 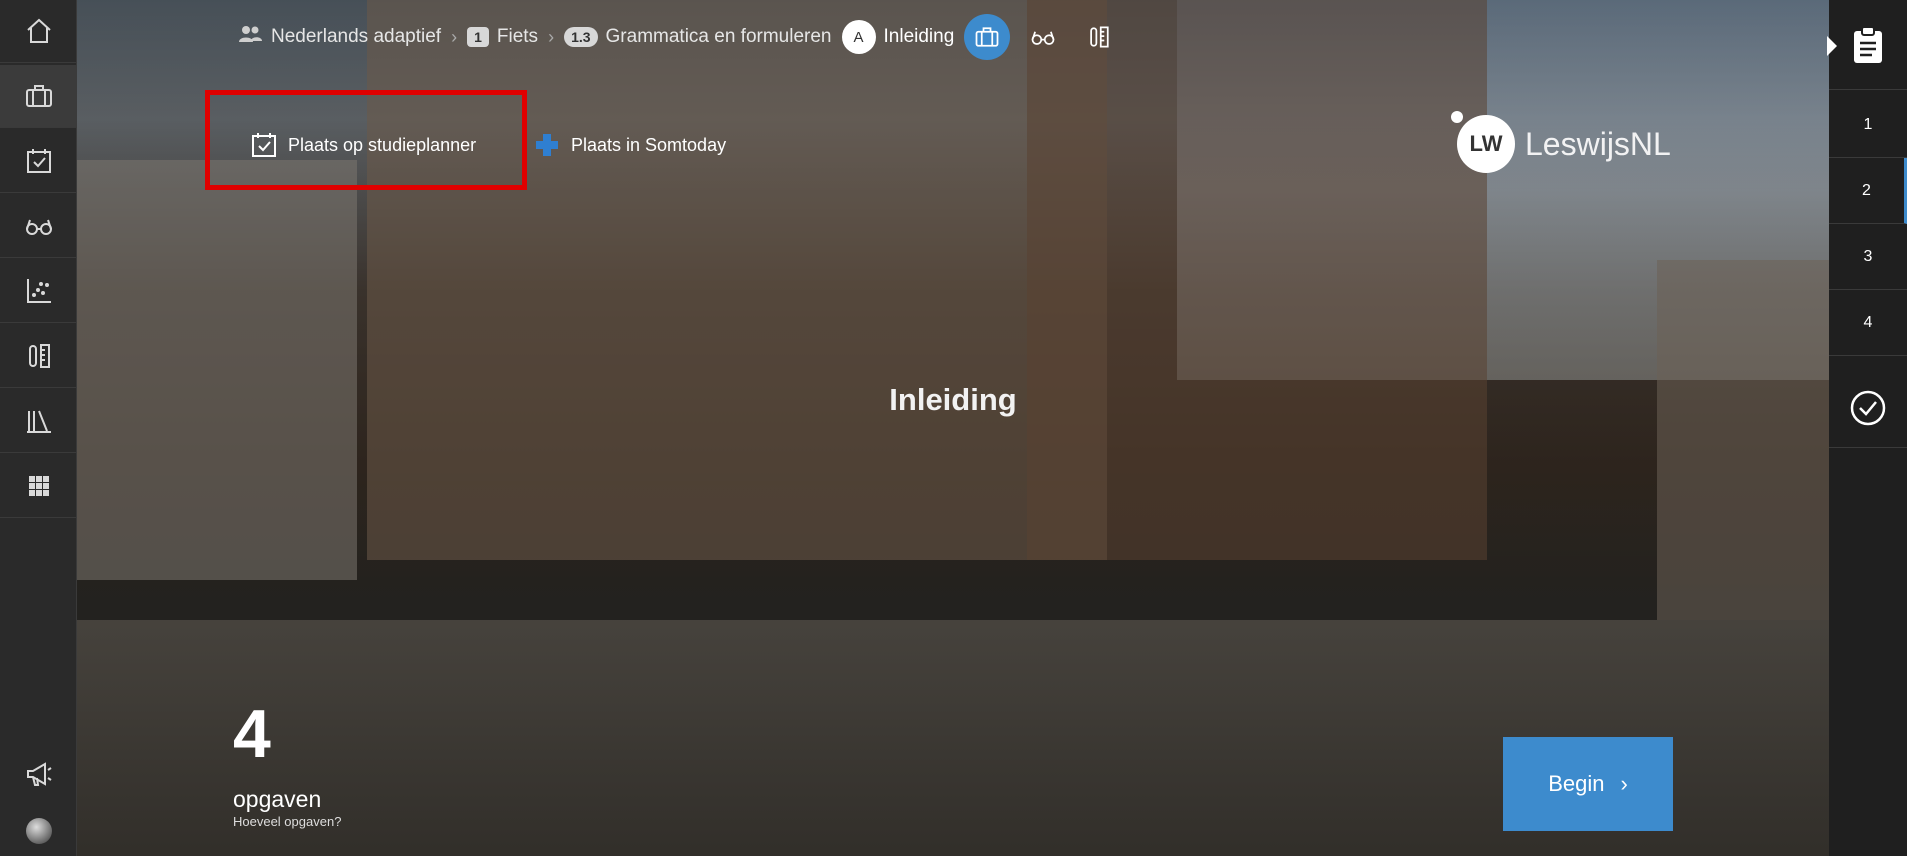 I want to click on user-avatar-button, so click(x=38, y=831).